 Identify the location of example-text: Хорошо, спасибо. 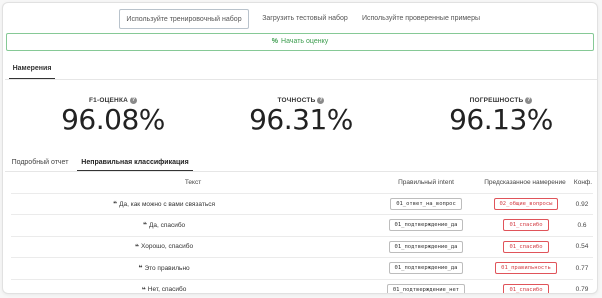
(167, 247).